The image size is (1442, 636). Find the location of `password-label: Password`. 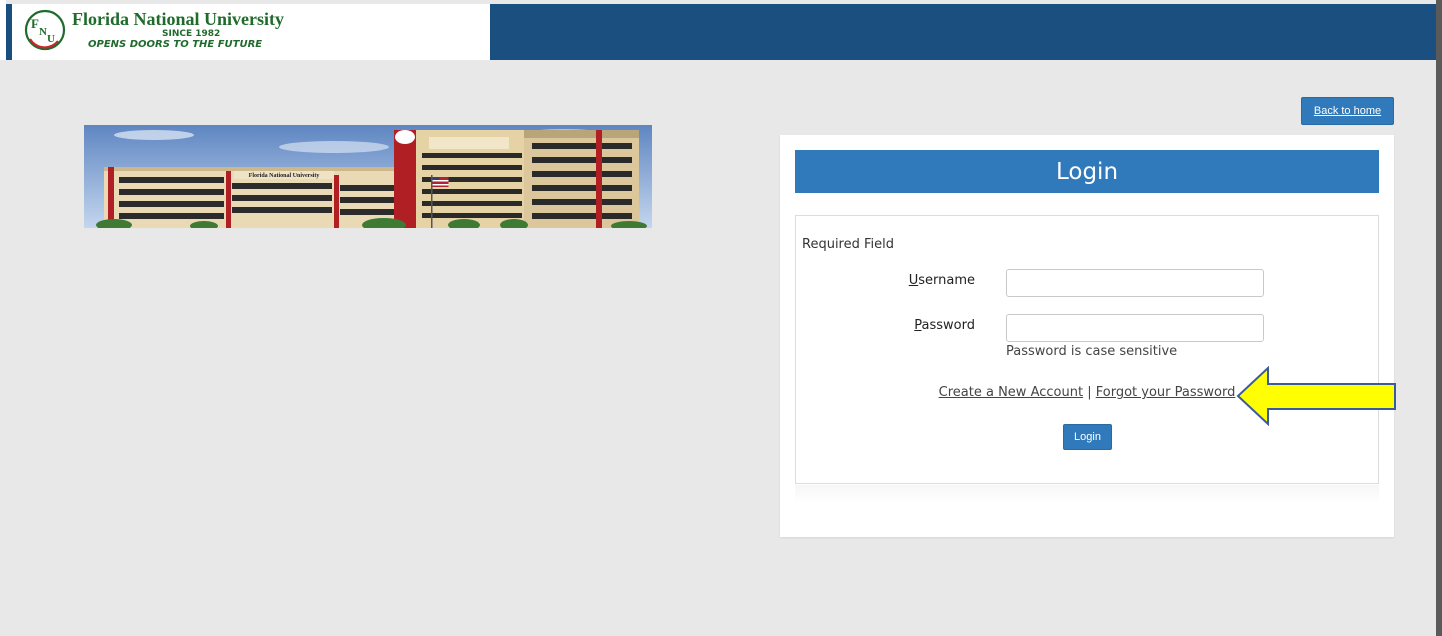

password-label: Password is located at coordinates (915, 325).